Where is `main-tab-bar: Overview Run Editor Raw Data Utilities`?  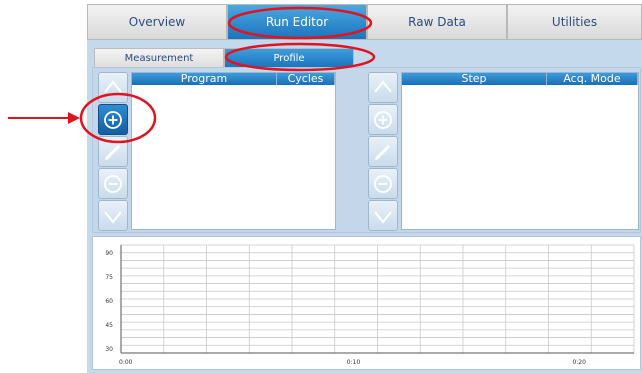
main-tab-bar: Overview Run Editor Raw Data Utilities is located at coordinates (364, 22).